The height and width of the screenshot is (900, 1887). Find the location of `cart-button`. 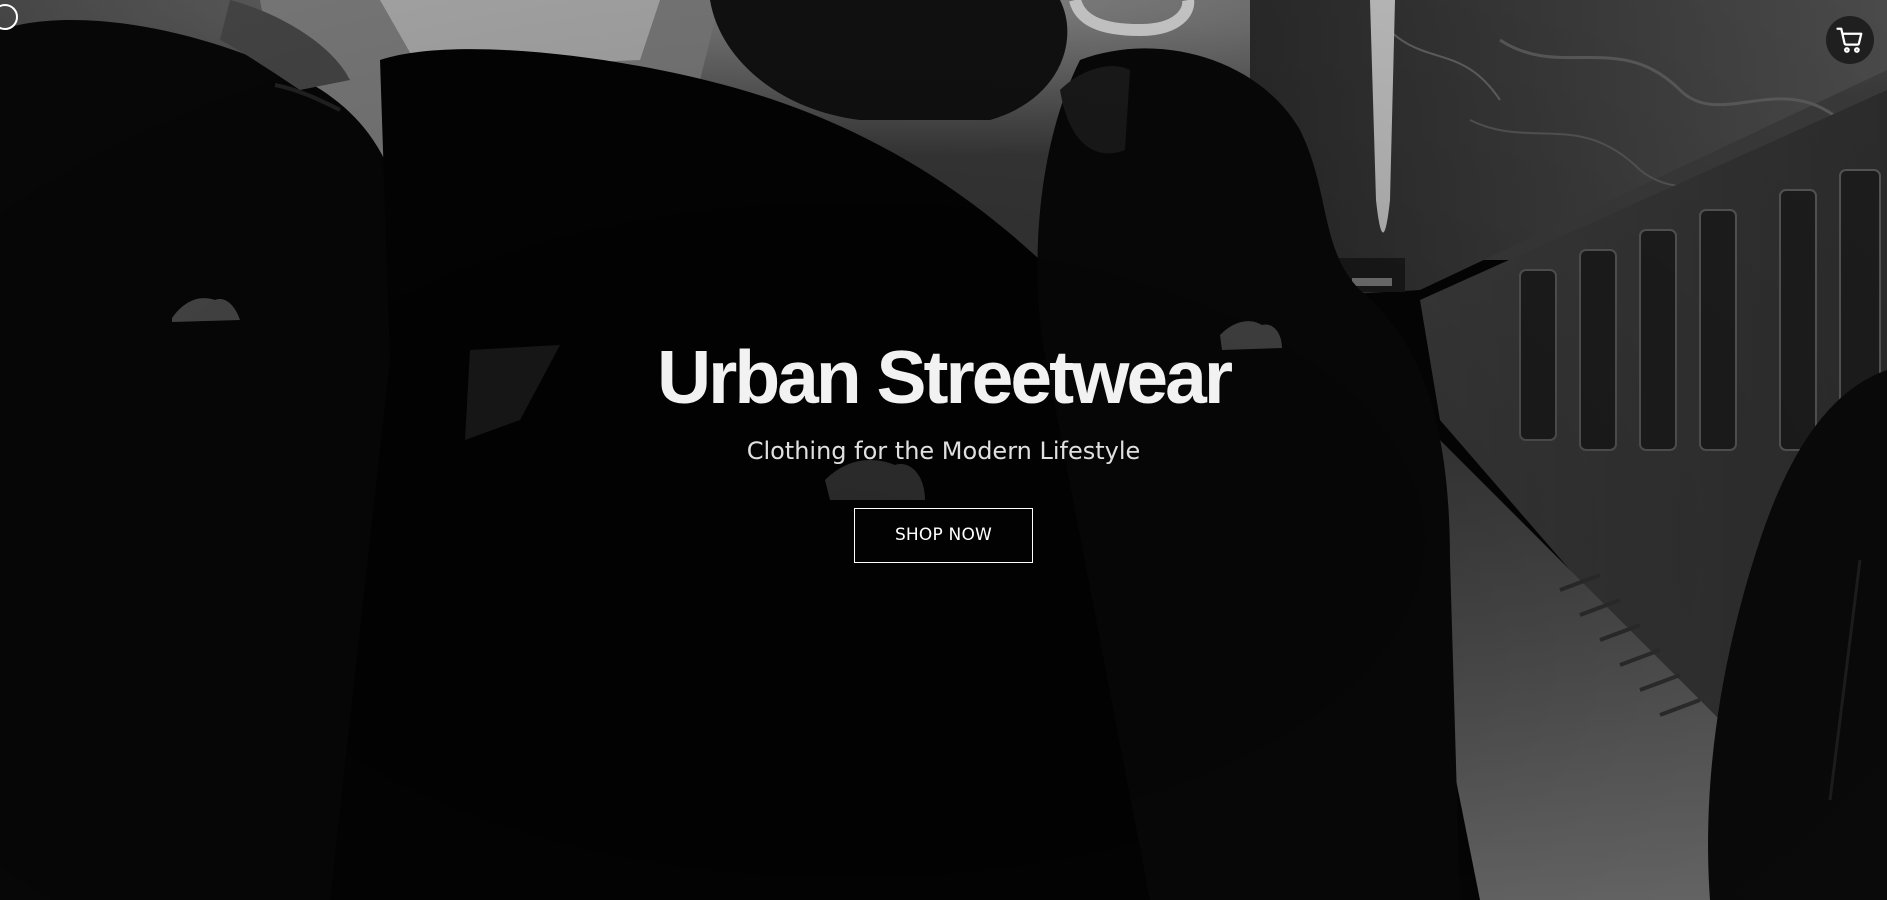

cart-button is located at coordinates (1850, 40).